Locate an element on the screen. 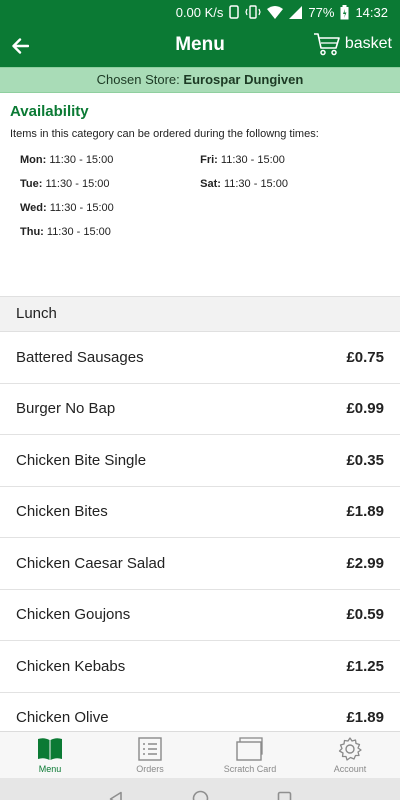 Image resolution: width=400 pixels, height=800 pixels. system-navigation-bar is located at coordinates (200, 789).